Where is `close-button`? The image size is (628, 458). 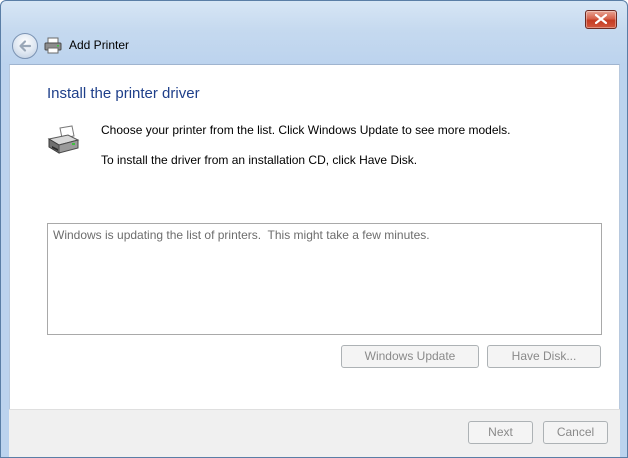
close-button is located at coordinates (601, 19).